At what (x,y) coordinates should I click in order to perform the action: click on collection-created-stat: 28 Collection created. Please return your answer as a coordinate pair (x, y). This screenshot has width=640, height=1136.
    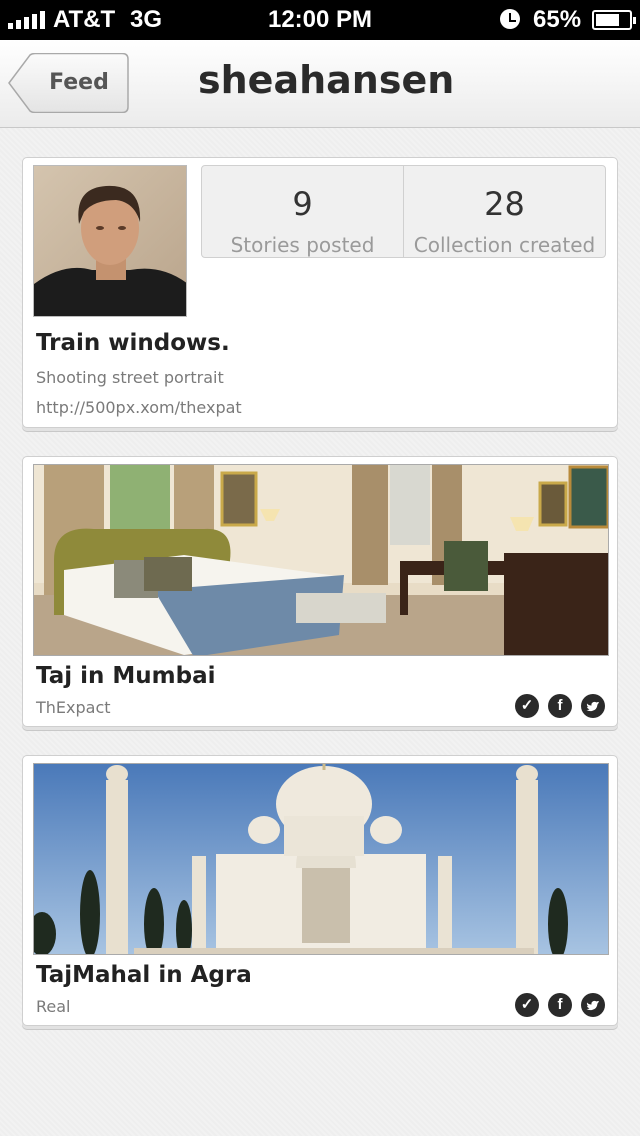
    Looking at the image, I should click on (504, 211).